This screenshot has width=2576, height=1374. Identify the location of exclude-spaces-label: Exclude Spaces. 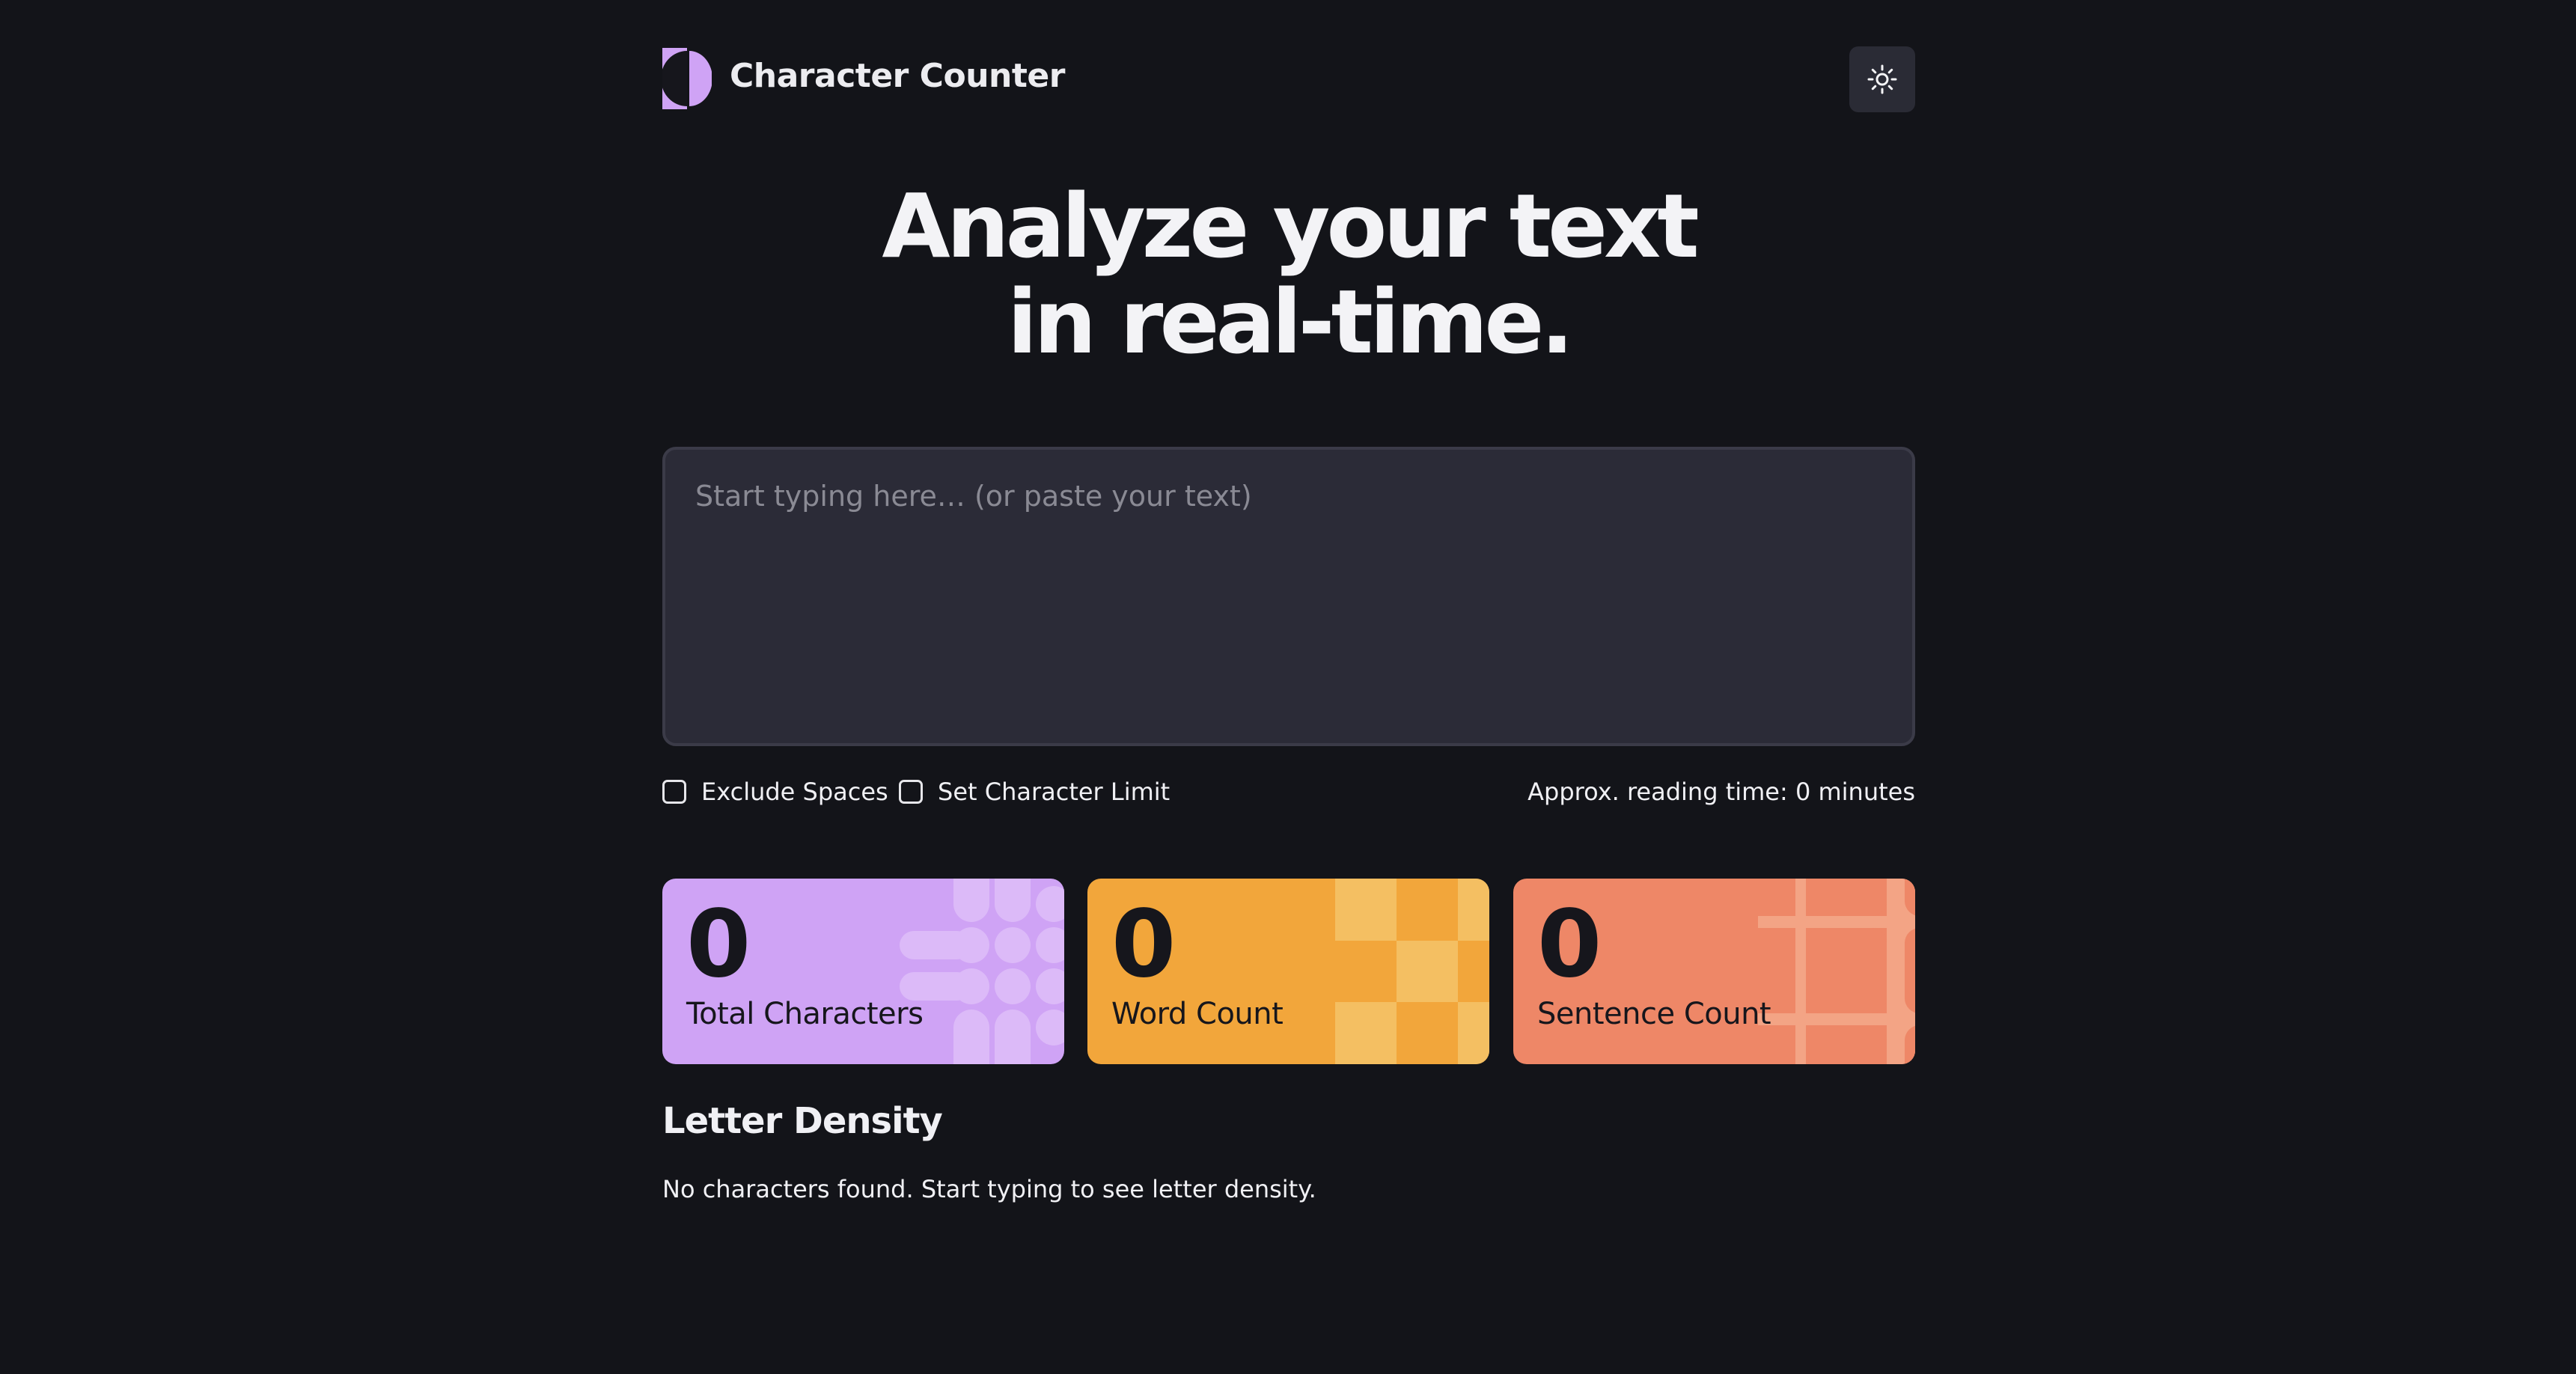
(795, 792).